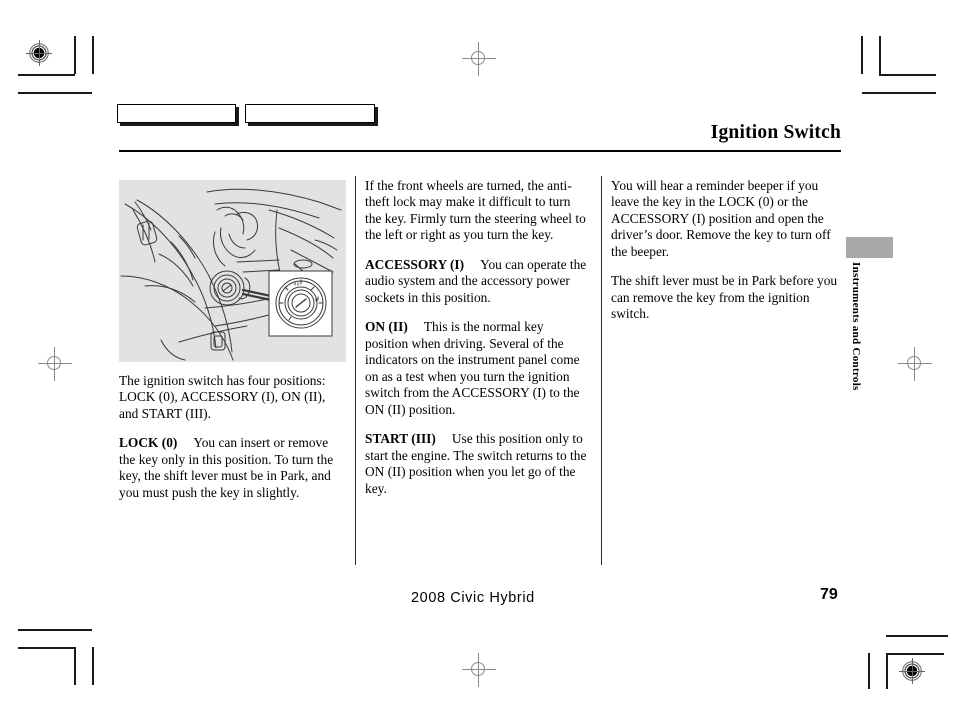 The width and height of the screenshot is (954, 710). Describe the element at coordinates (869, 671) in the screenshot. I see `crop-mark-bottom-right-inner-vertical` at that location.